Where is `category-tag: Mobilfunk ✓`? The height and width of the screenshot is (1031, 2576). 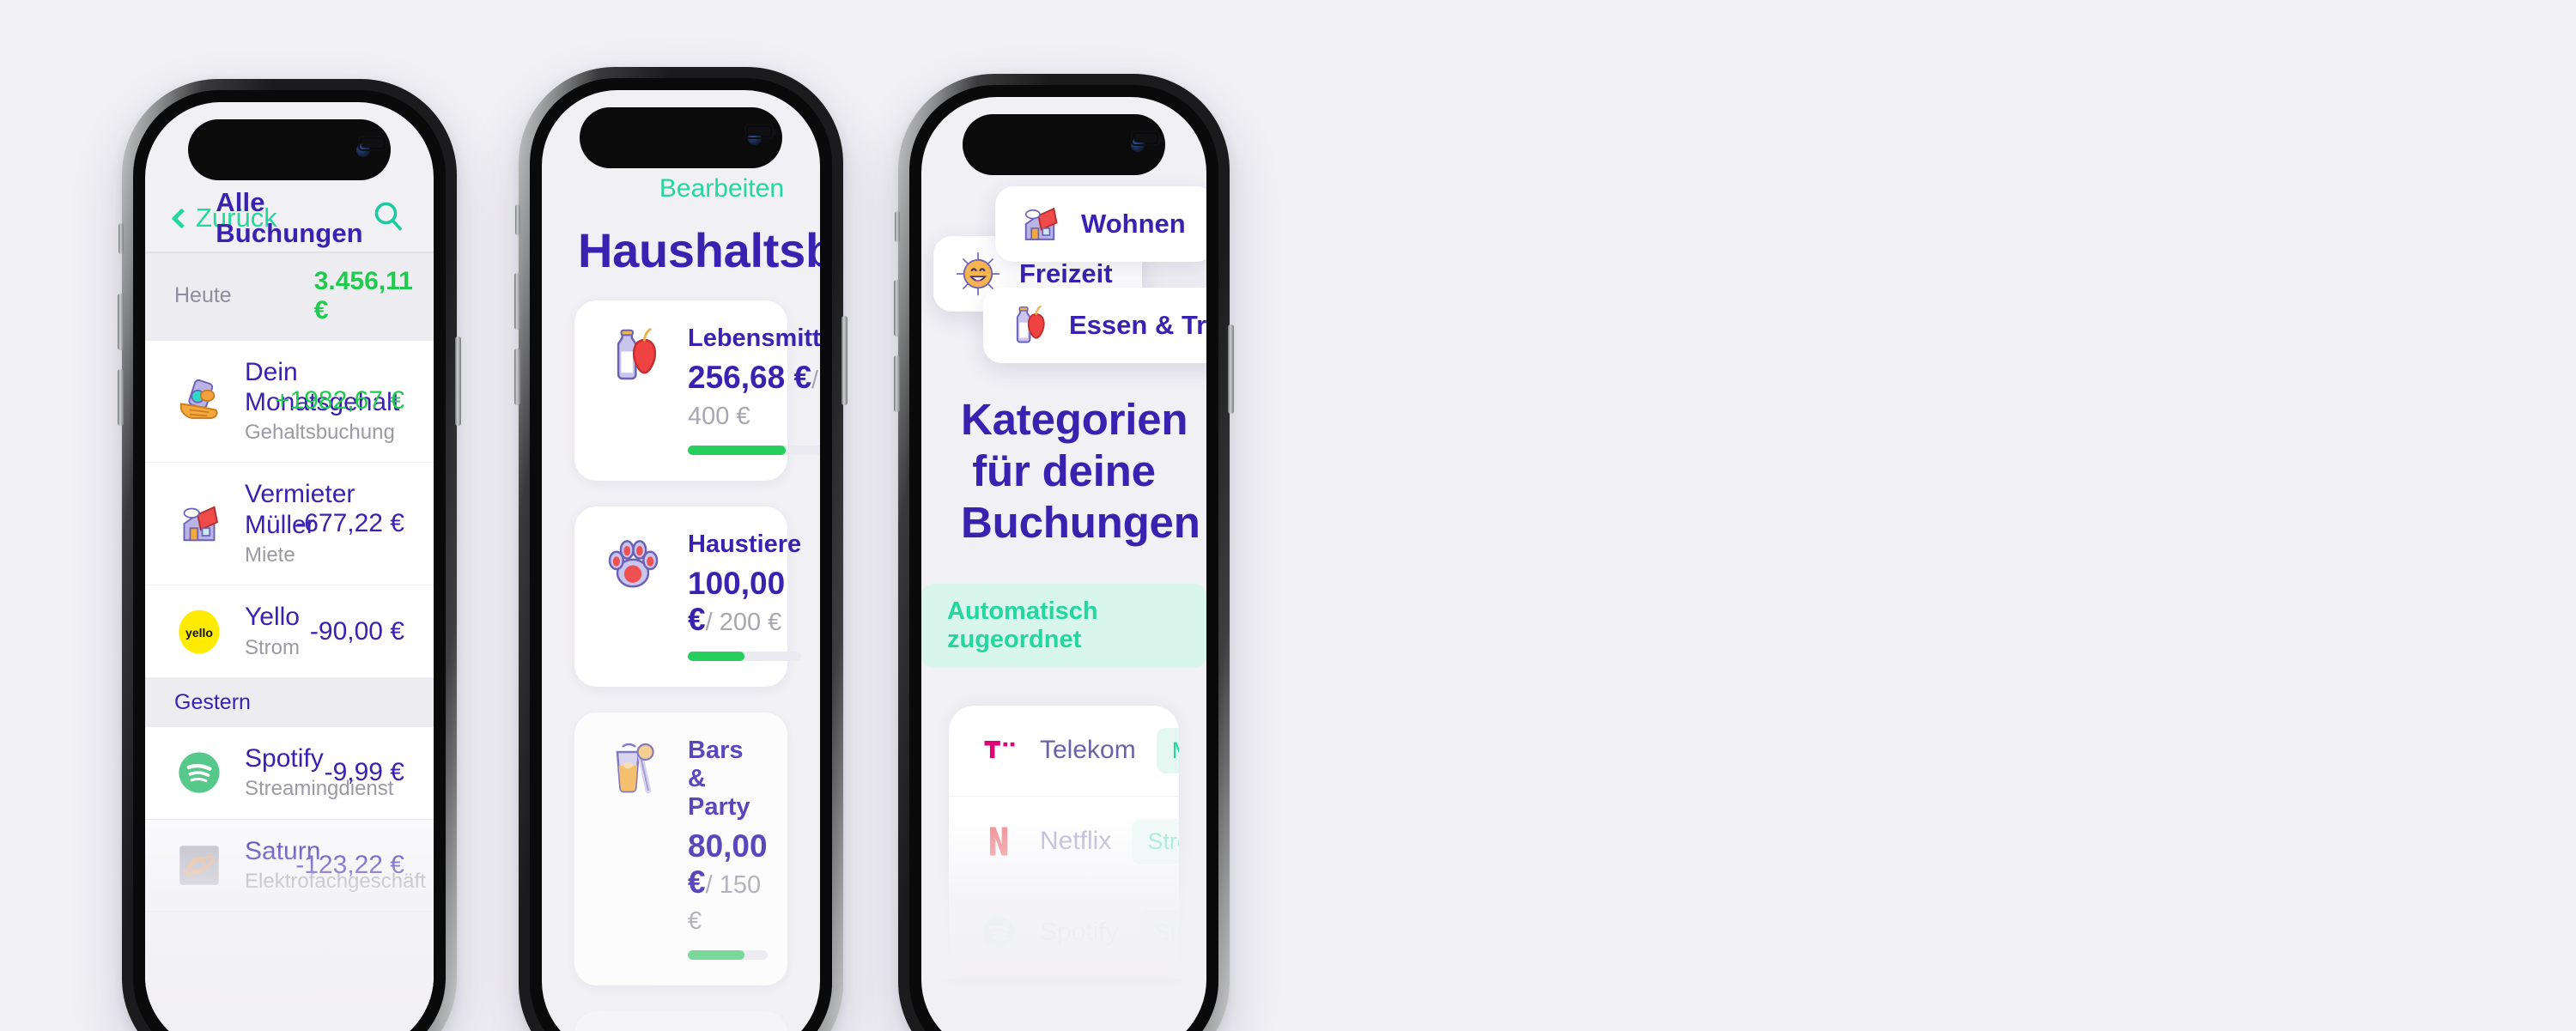 category-tag: Mobilfunk ✓ is located at coordinates (1167, 750).